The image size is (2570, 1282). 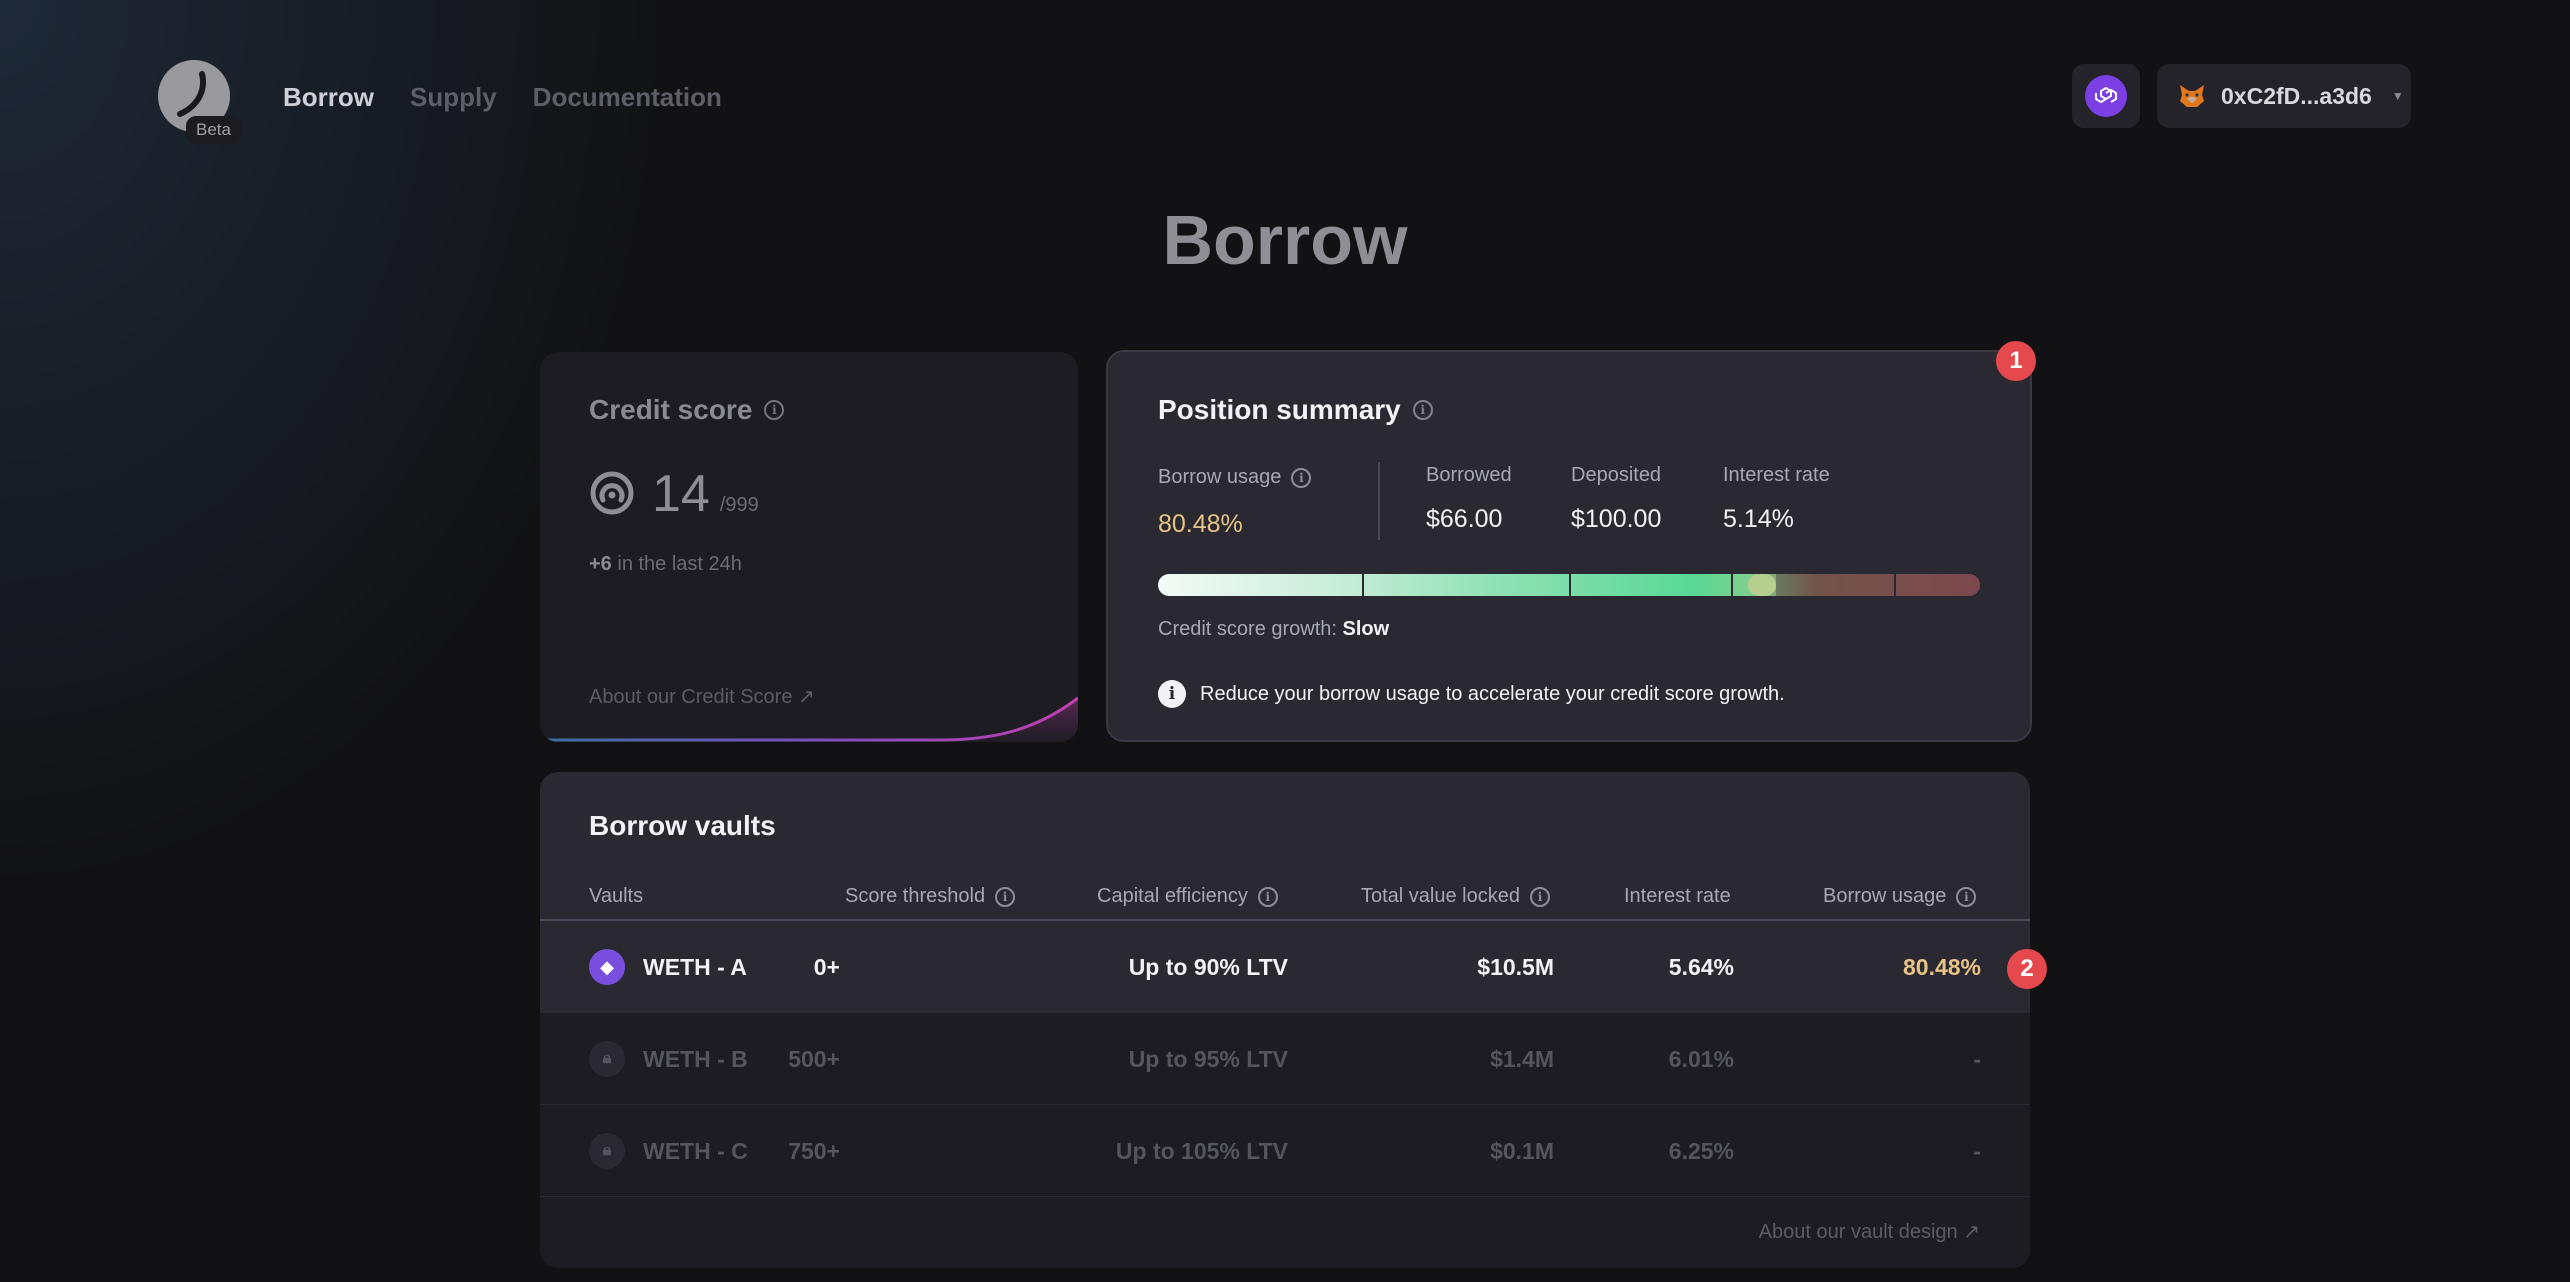 I want to click on step-badge-2: 2, so click(x=2027, y=969).